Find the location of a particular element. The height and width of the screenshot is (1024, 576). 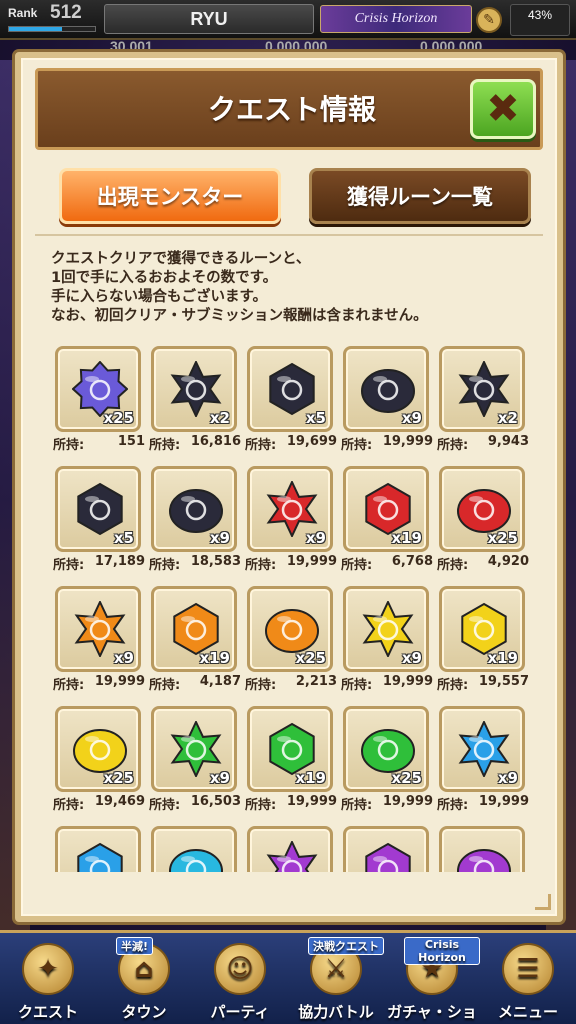

close-button: ✖ is located at coordinates (503, 109).